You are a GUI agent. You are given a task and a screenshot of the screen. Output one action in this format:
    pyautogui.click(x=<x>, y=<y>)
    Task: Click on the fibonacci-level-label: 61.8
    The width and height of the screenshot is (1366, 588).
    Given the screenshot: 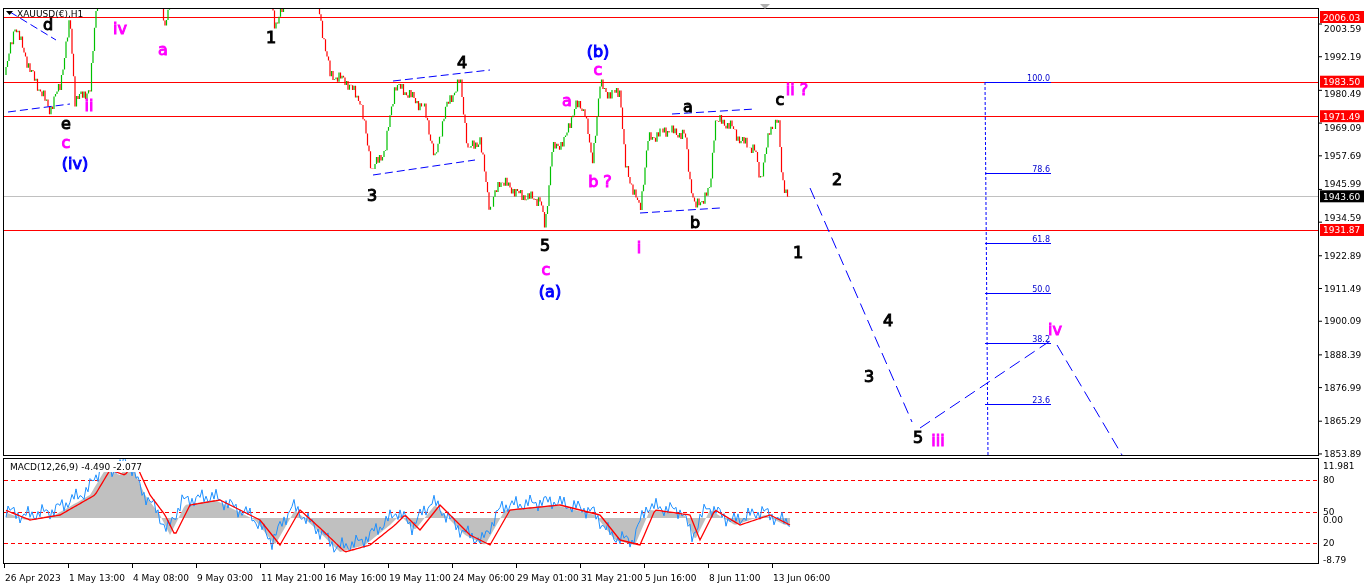 What is the action you would take?
    pyautogui.click(x=1041, y=239)
    